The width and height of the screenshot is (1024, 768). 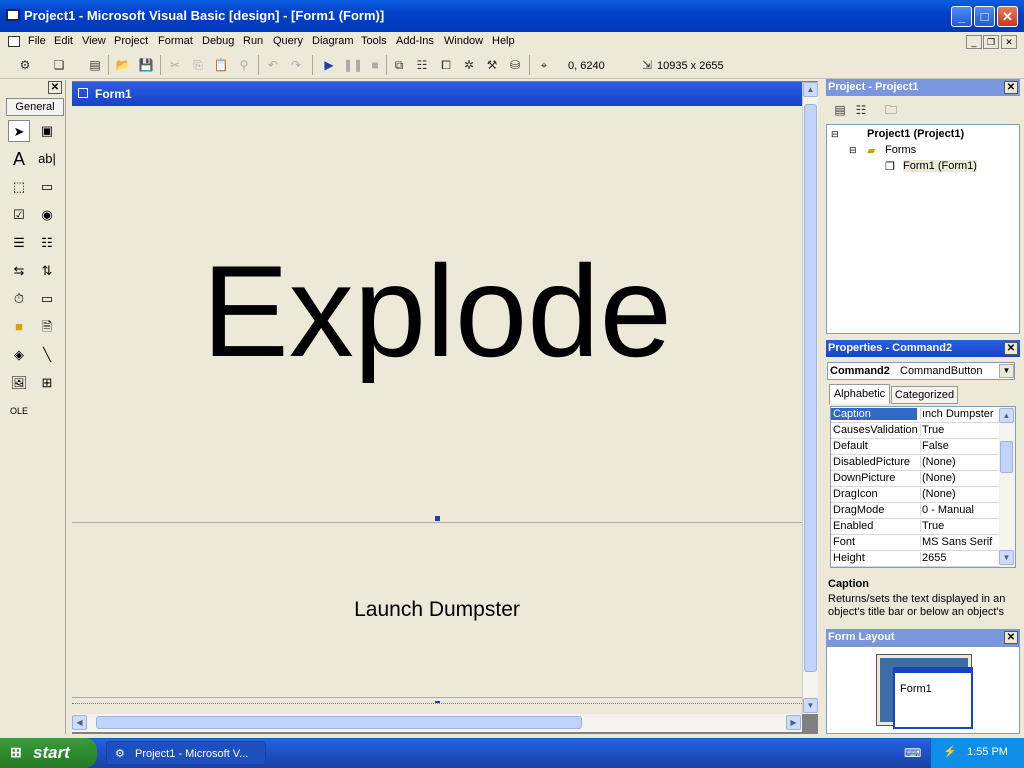 I want to click on menu-edit: Edit, so click(x=63, y=41).